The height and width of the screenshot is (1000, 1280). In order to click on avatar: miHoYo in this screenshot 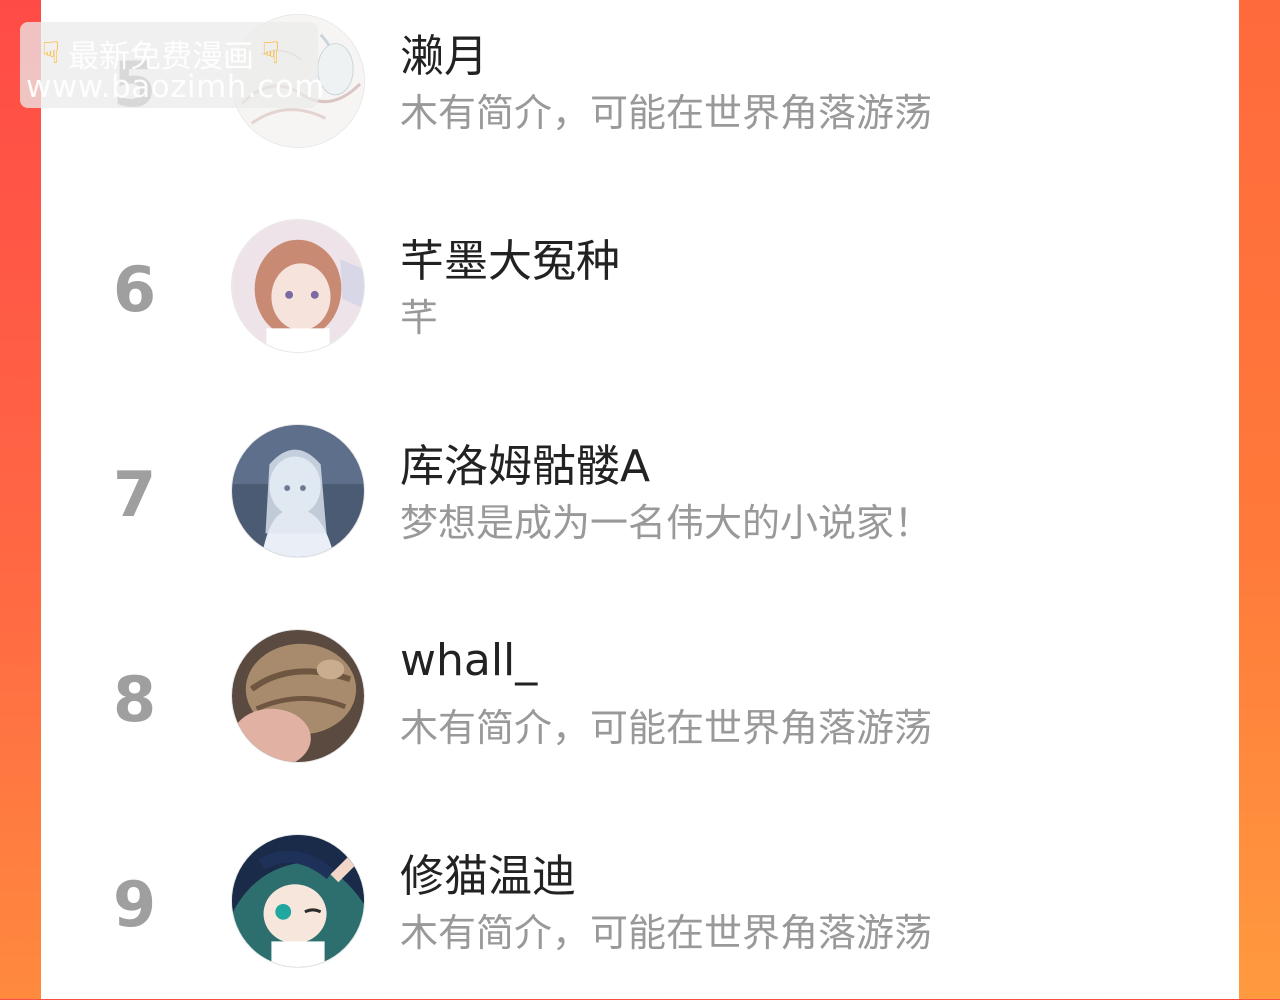, I will do `click(298, 901)`.